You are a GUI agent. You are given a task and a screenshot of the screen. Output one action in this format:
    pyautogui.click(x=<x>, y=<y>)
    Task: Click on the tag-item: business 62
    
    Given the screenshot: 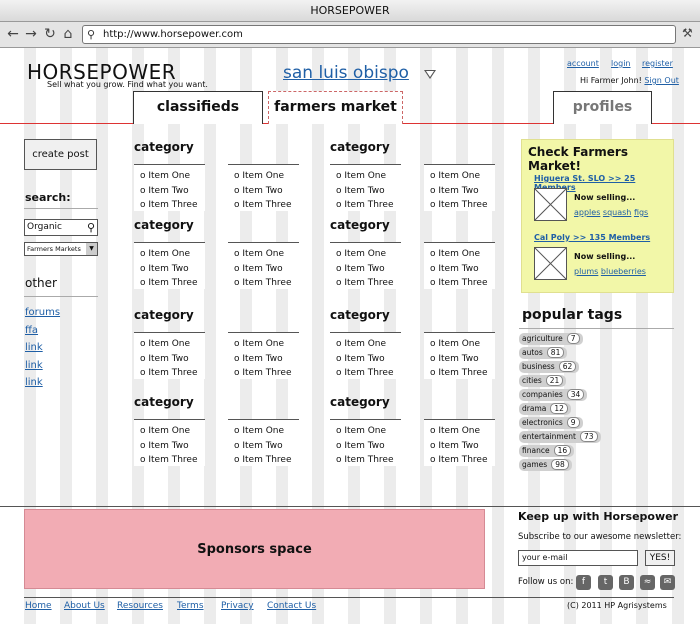 What is the action you would take?
    pyautogui.click(x=549, y=367)
    